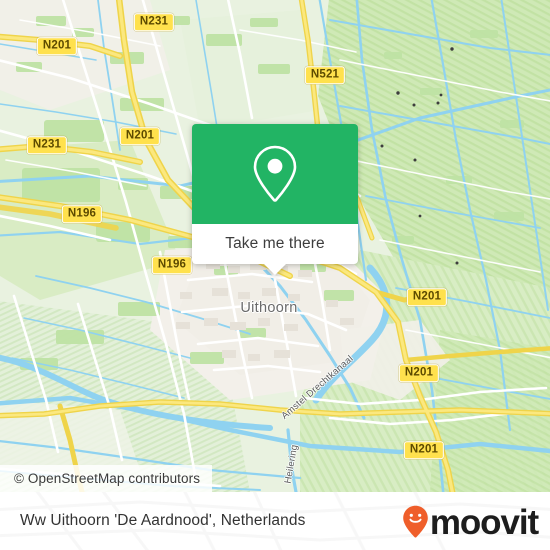 The height and width of the screenshot is (550, 550). I want to click on moovit-wordmark: moovit, so click(484, 522).